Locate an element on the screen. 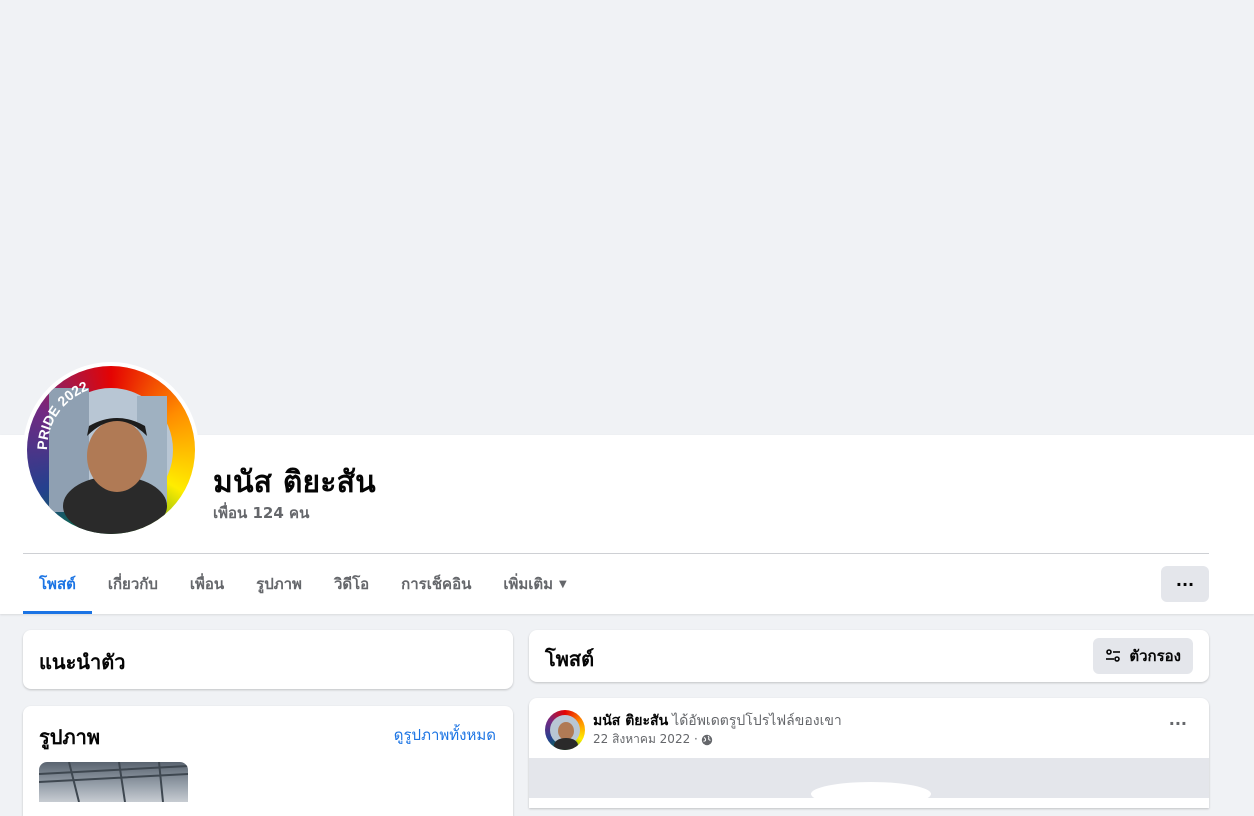  filter-button: ตัวกรอง is located at coordinates (1143, 656).